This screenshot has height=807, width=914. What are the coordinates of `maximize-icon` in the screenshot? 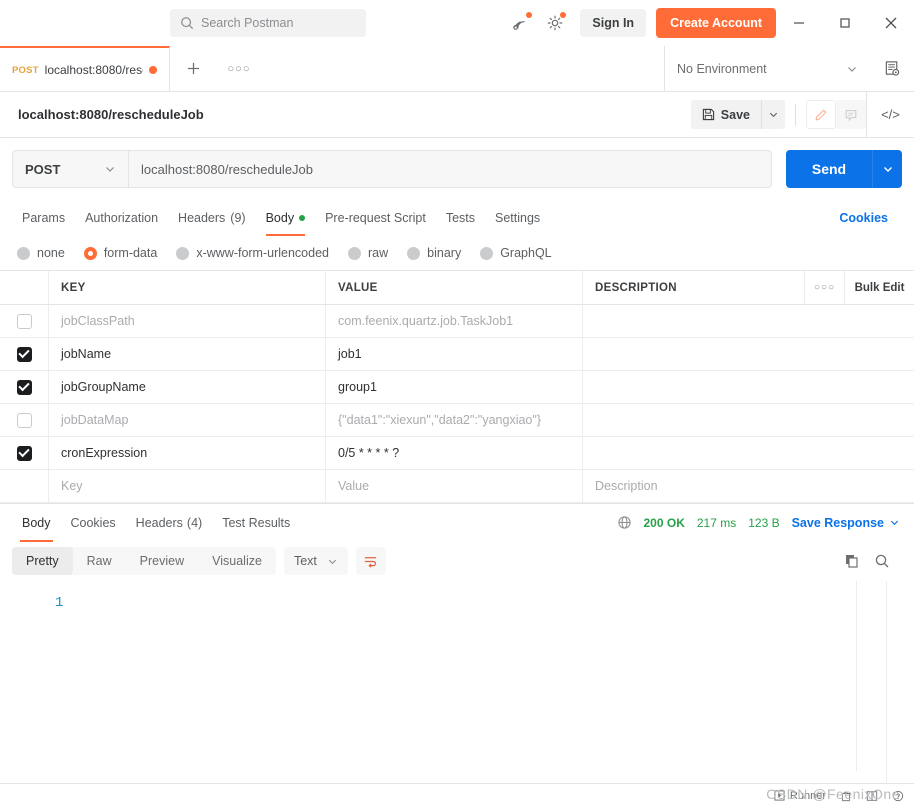 It's located at (845, 23).